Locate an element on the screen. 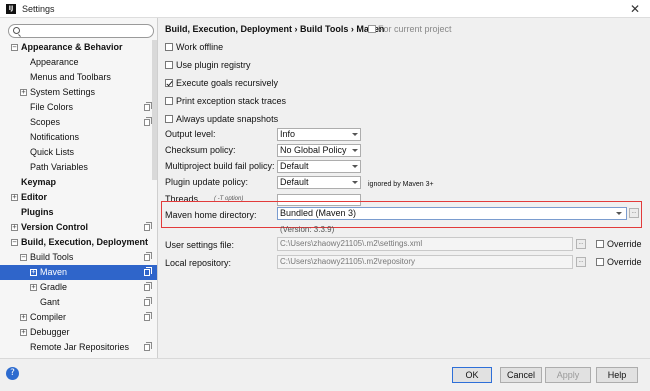 This screenshot has height=391, width=650. tree-item-appearance-behavior: − Appearance & Behavior is located at coordinates (78, 47).